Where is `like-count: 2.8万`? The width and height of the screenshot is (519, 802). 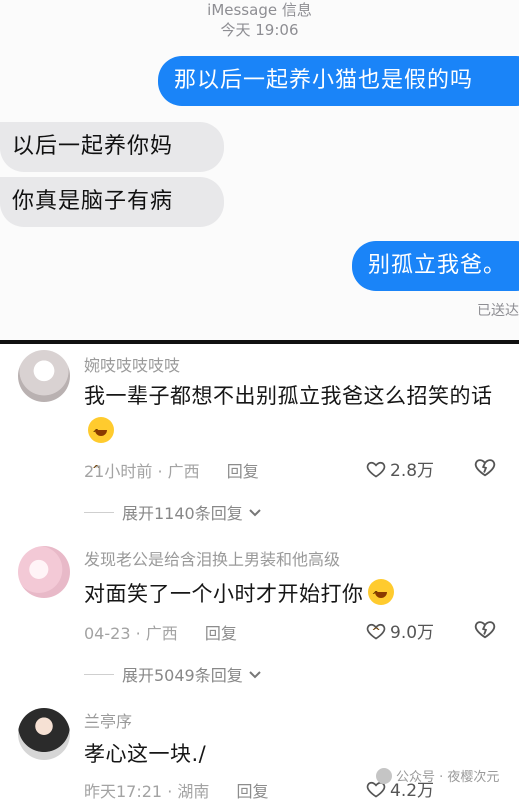 like-count: 2.8万 is located at coordinates (412, 471).